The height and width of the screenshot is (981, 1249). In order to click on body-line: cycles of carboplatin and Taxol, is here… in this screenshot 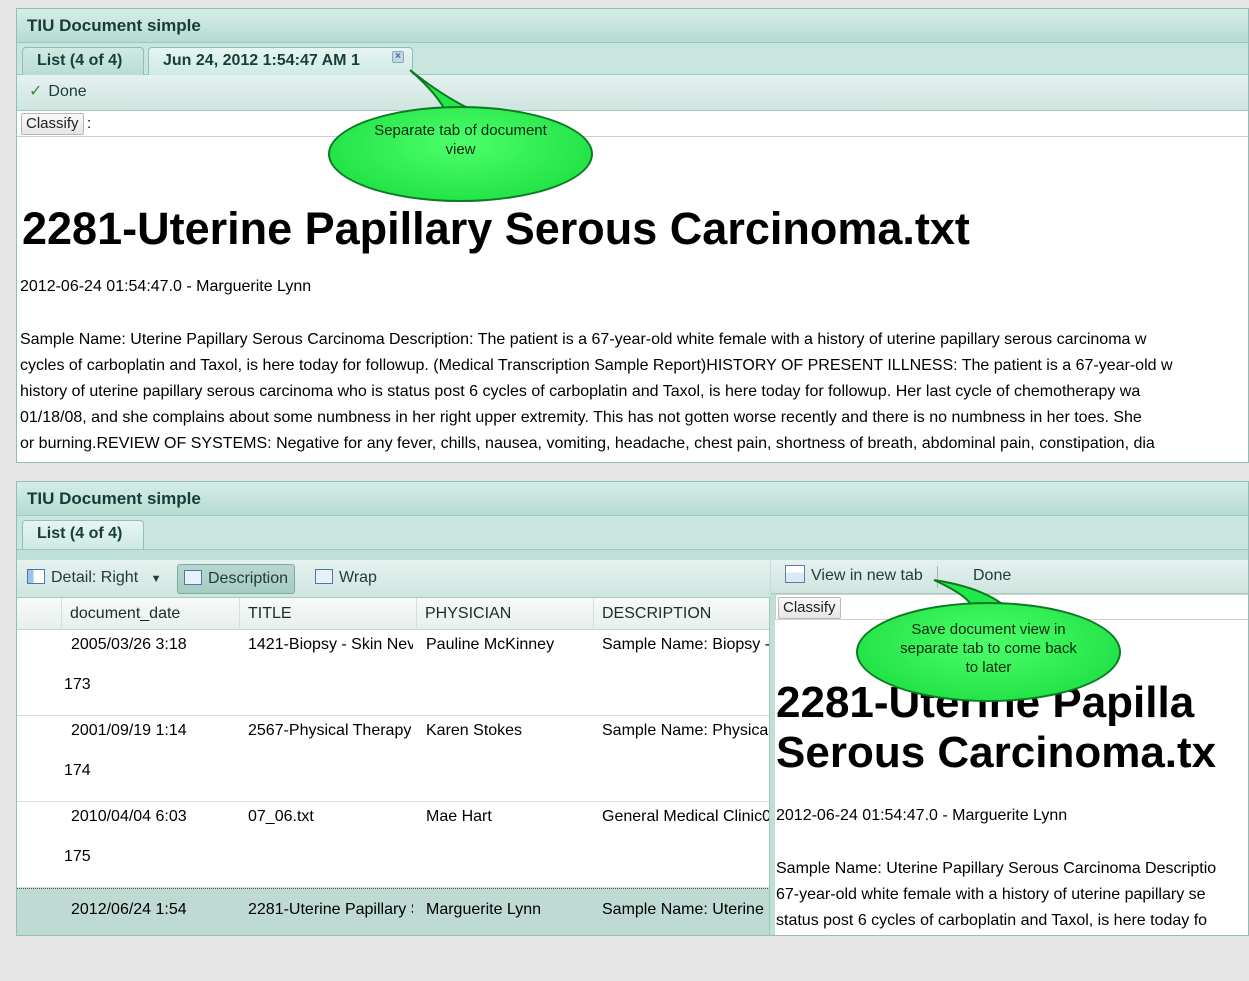, I will do `click(596, 365)`.